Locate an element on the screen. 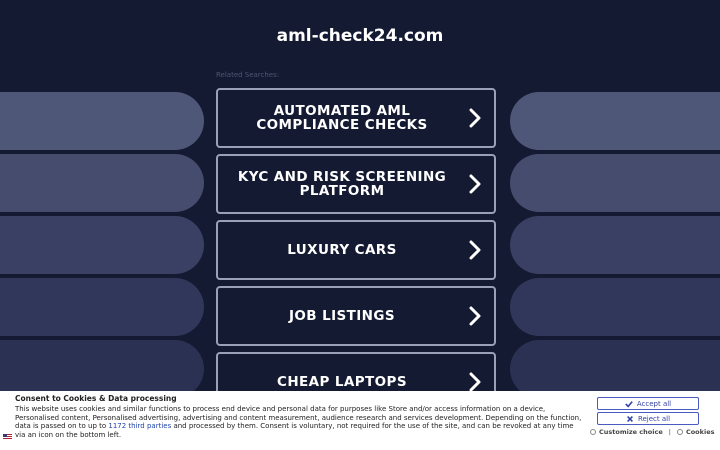 The width and height of the screenshot is (720, 450). related-link-label: JOB LISTINGS is located at coordinates (342, 316).